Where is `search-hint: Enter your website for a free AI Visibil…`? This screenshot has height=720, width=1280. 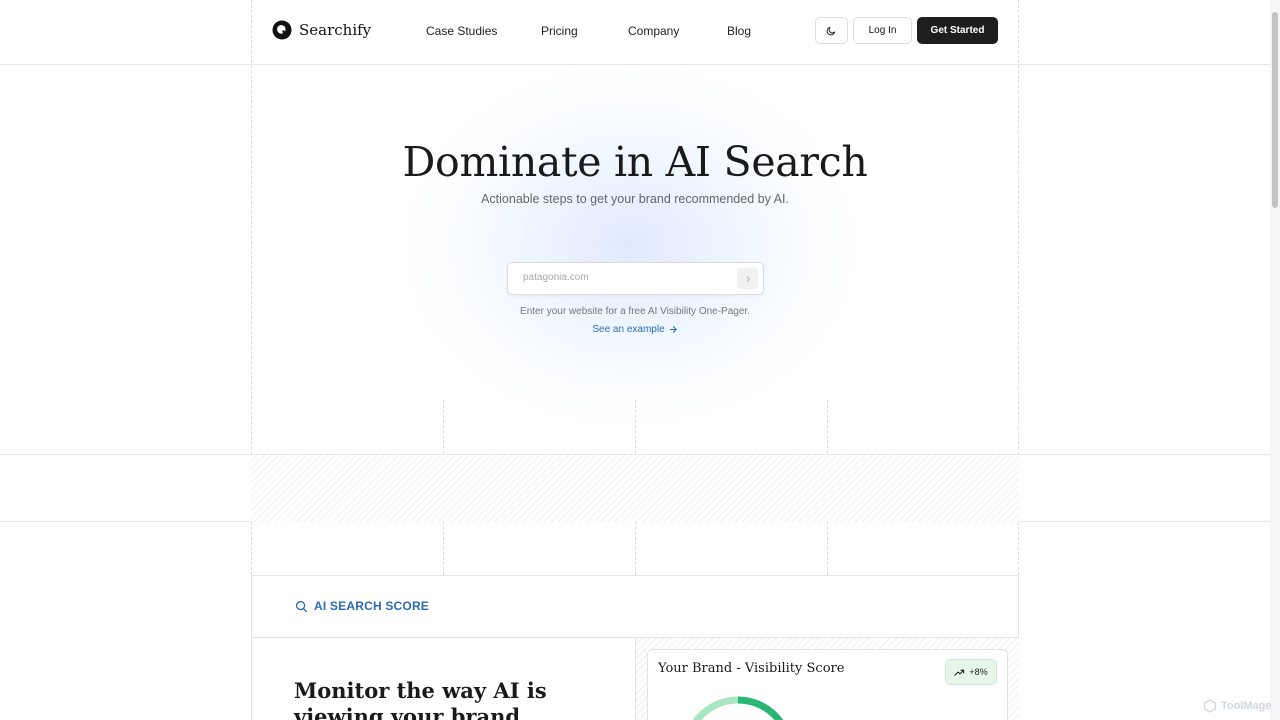 search-hint: Enter your website for a free AI Visibil… is located at coordinates (635, 311).